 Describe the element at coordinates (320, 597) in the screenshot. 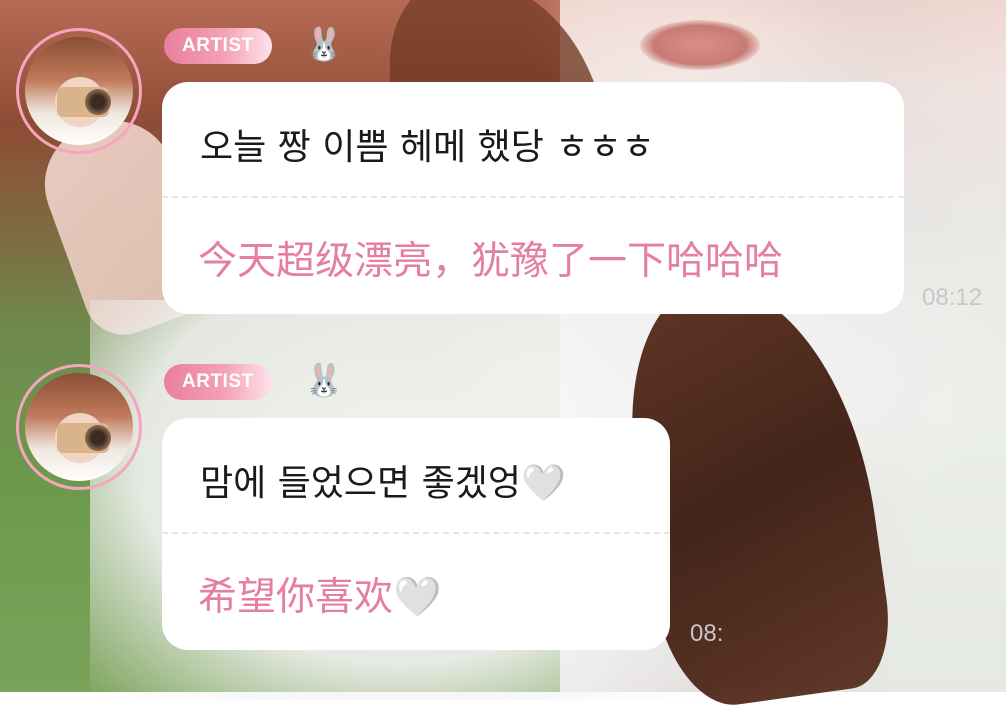

I see `translation-text: 希望你喜欢🤍` at that location.